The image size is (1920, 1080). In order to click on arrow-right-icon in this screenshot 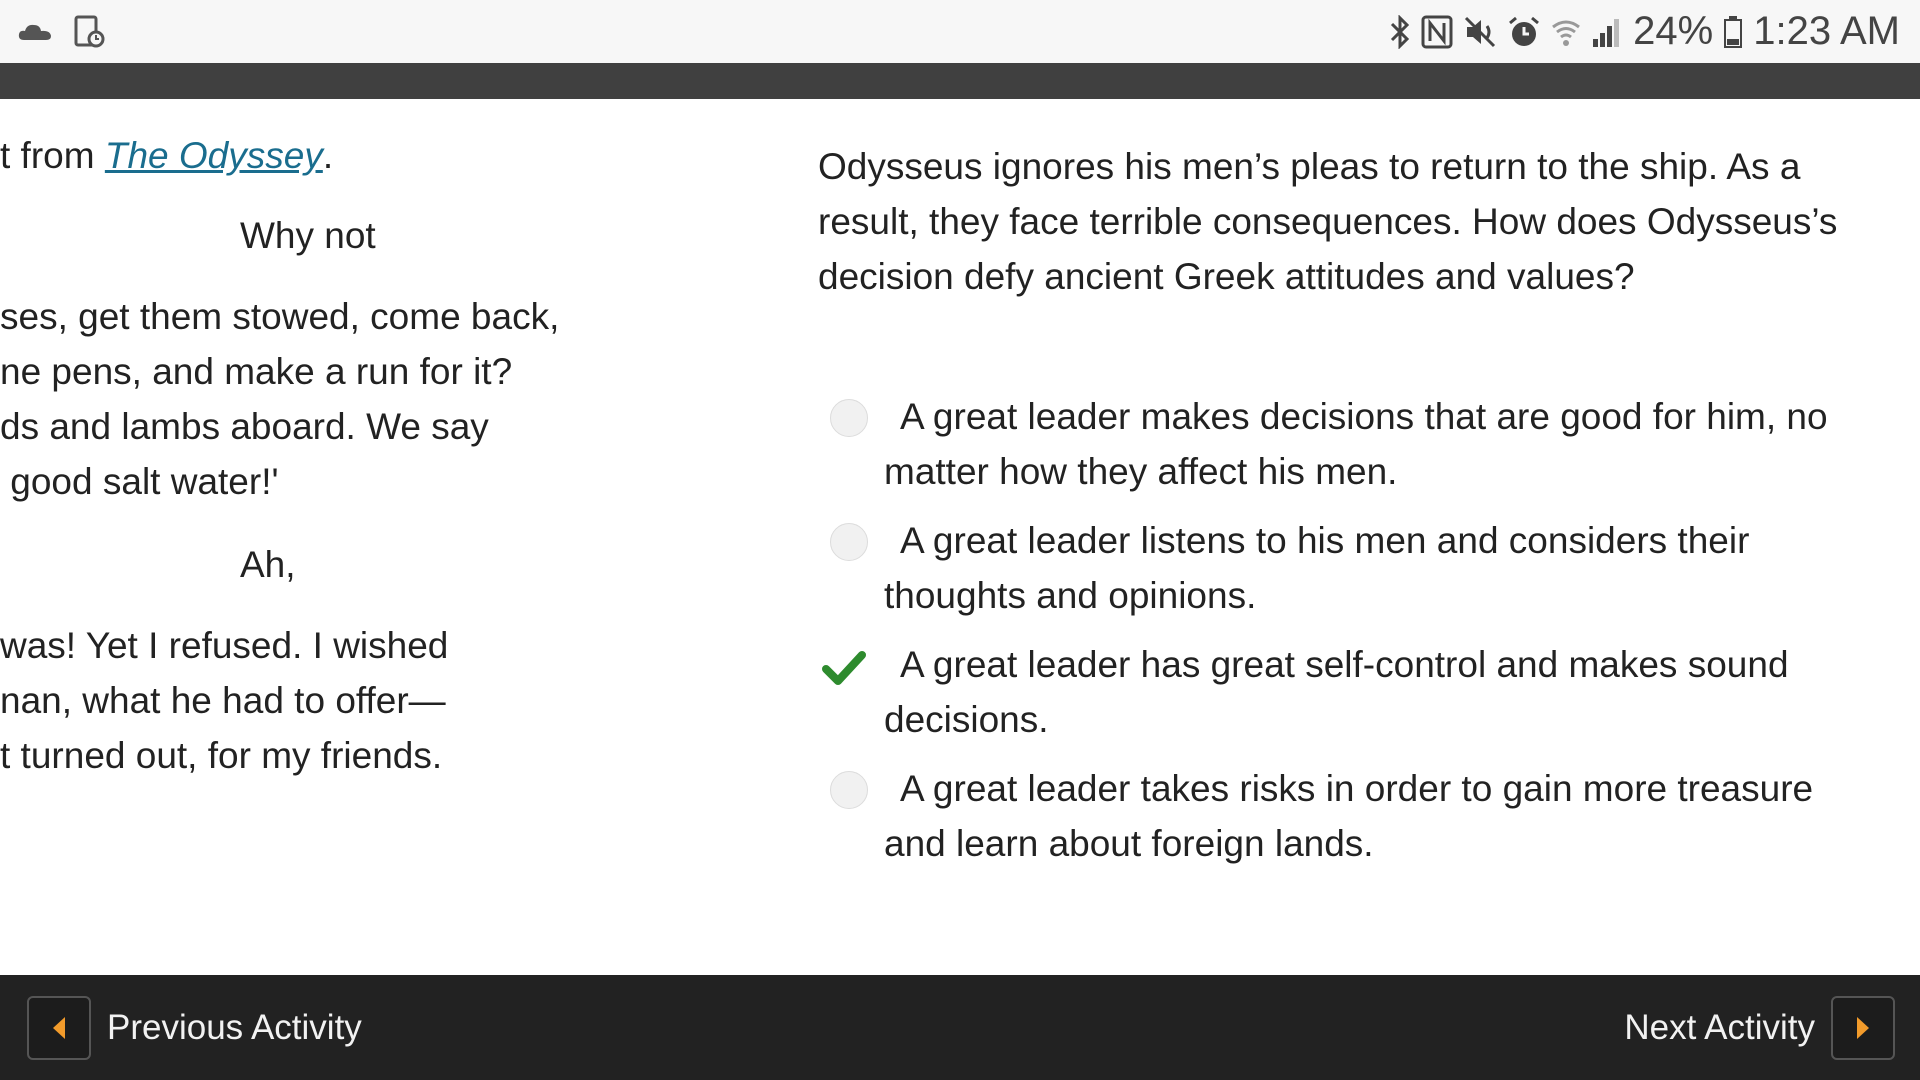, I will do `click(1863, 1027)`.